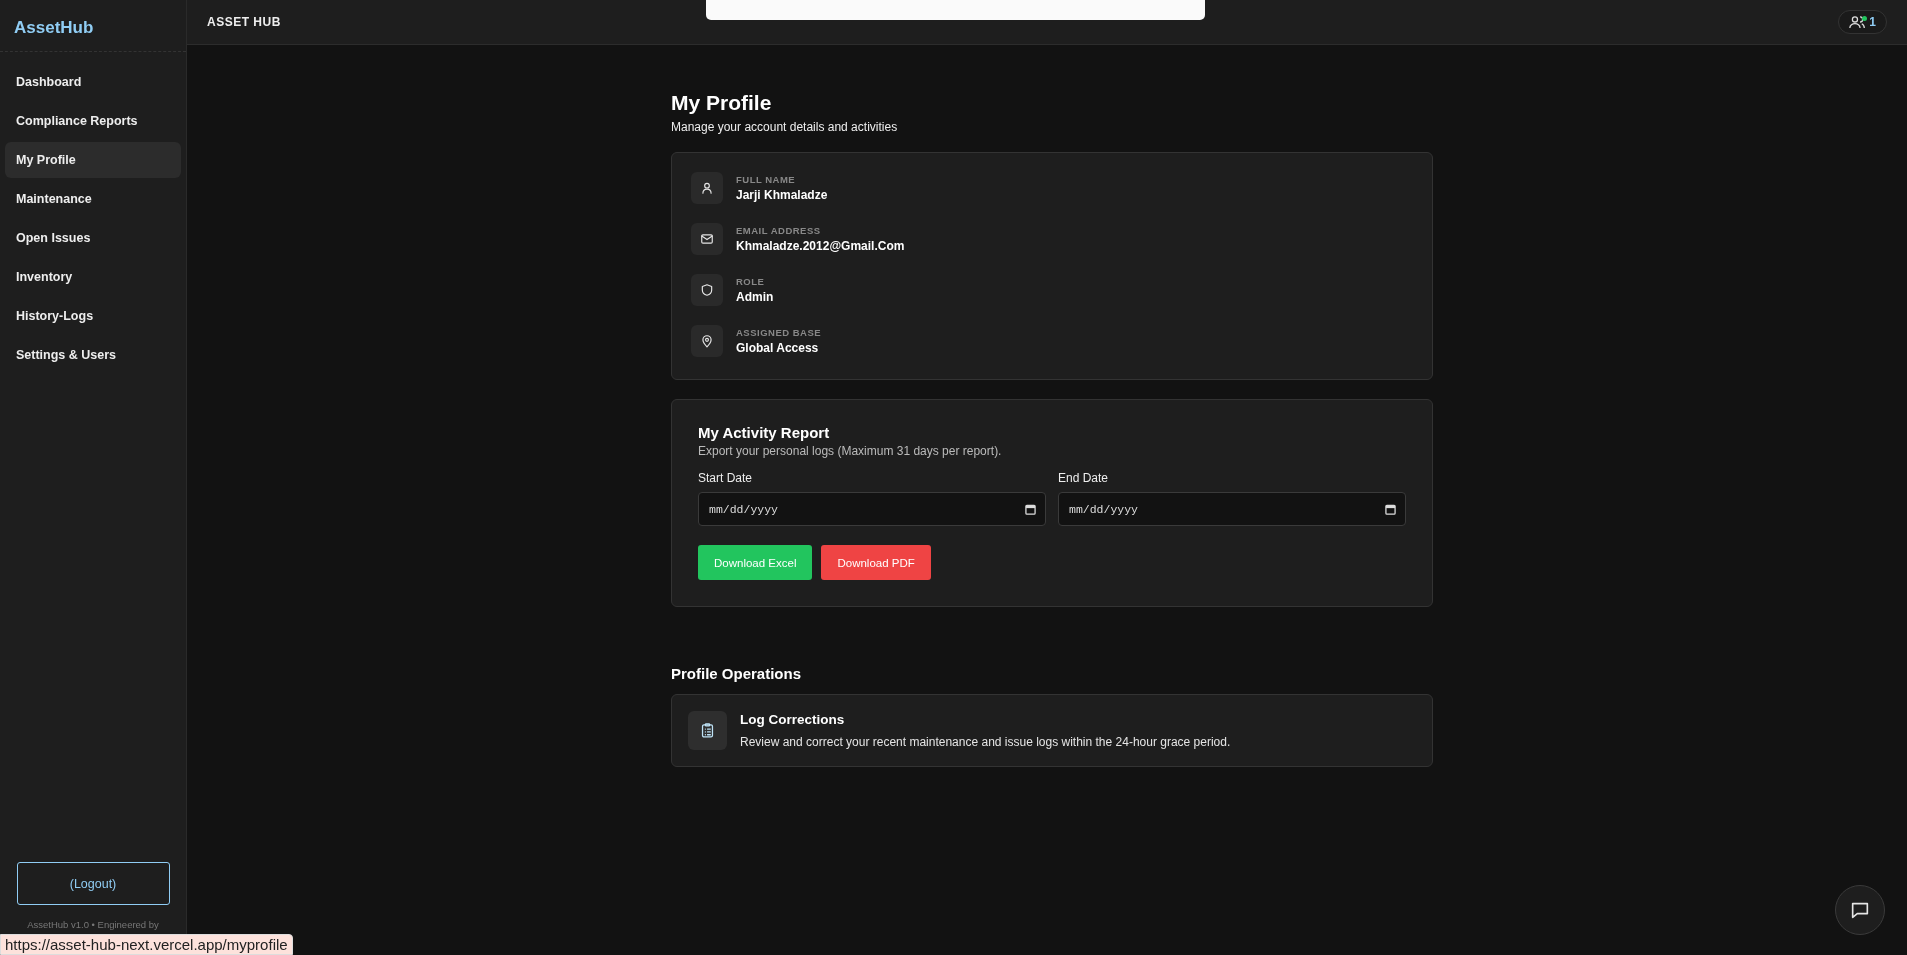  What do you see at coordinates (778, 348) in the screenshot?
I see `field-value: Global Access` at bounding box center [778, 348].